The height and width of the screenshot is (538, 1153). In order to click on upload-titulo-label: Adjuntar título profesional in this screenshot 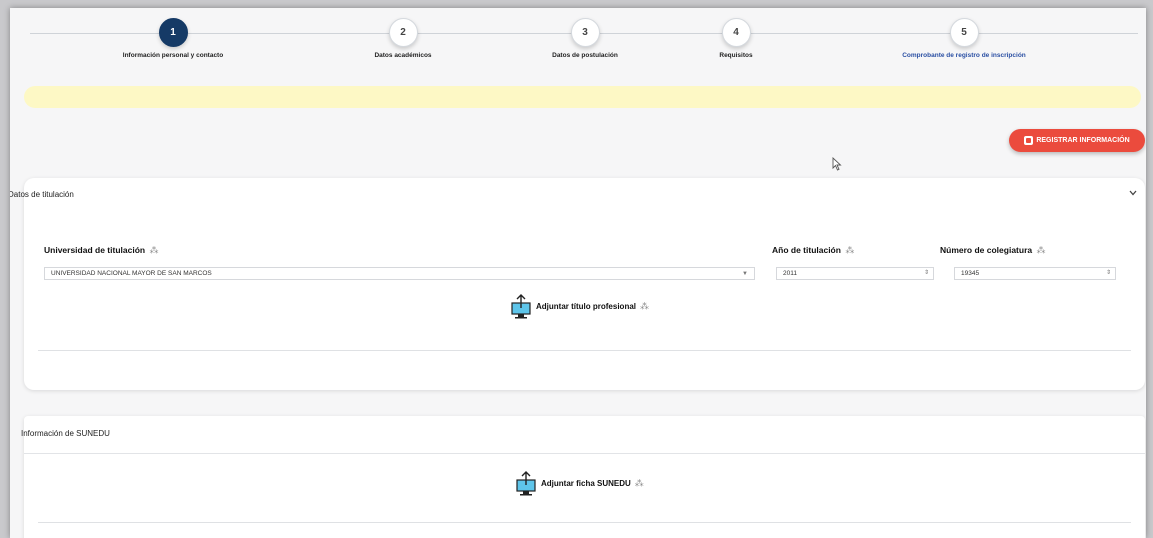, I will do `click(586, 306)`.